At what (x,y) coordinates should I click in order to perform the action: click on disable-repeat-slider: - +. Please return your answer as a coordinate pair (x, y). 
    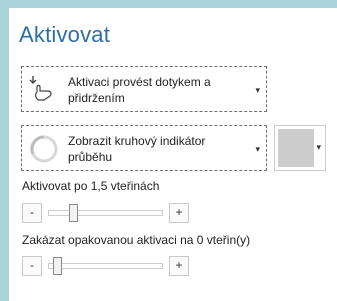
    Looking at the image, I should click on (105, 267).